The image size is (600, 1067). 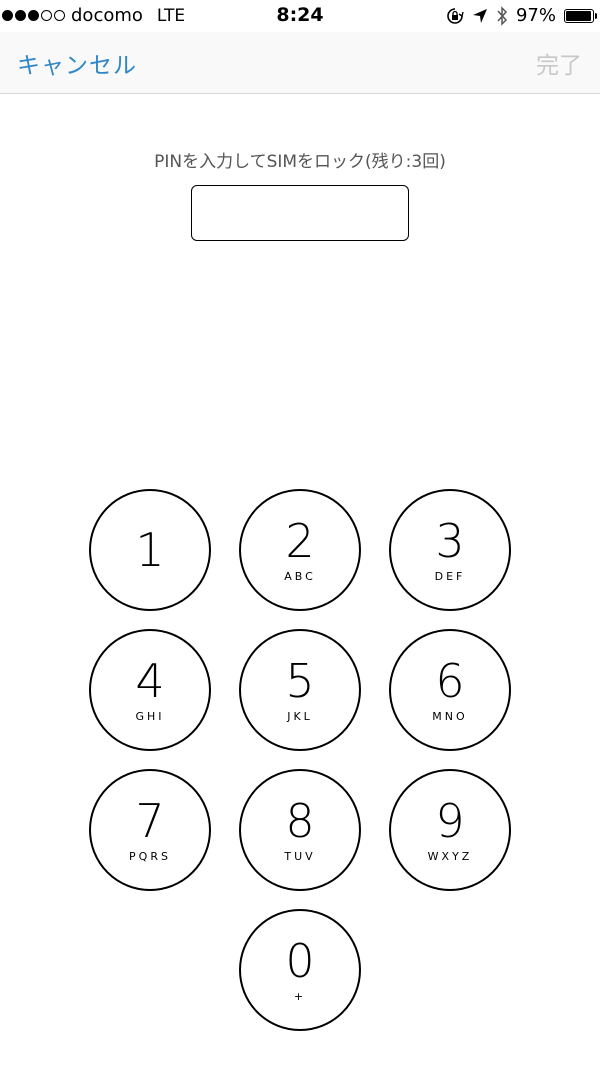 What do you see at coordinates (450, 856) in the screenshot?
I see `key-letters: WXYZ` at bounding box center [450, 856].